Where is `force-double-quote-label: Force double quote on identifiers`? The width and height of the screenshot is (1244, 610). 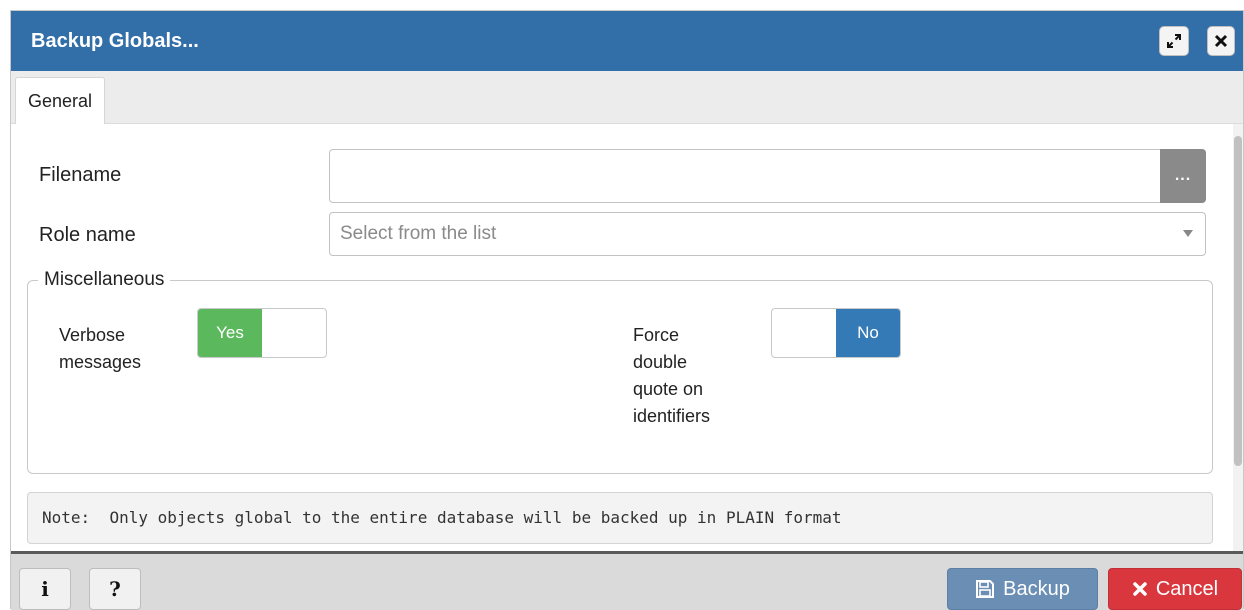
force-double-quote-label: Force double quote on identifiers is located at coordinates (672, 375).